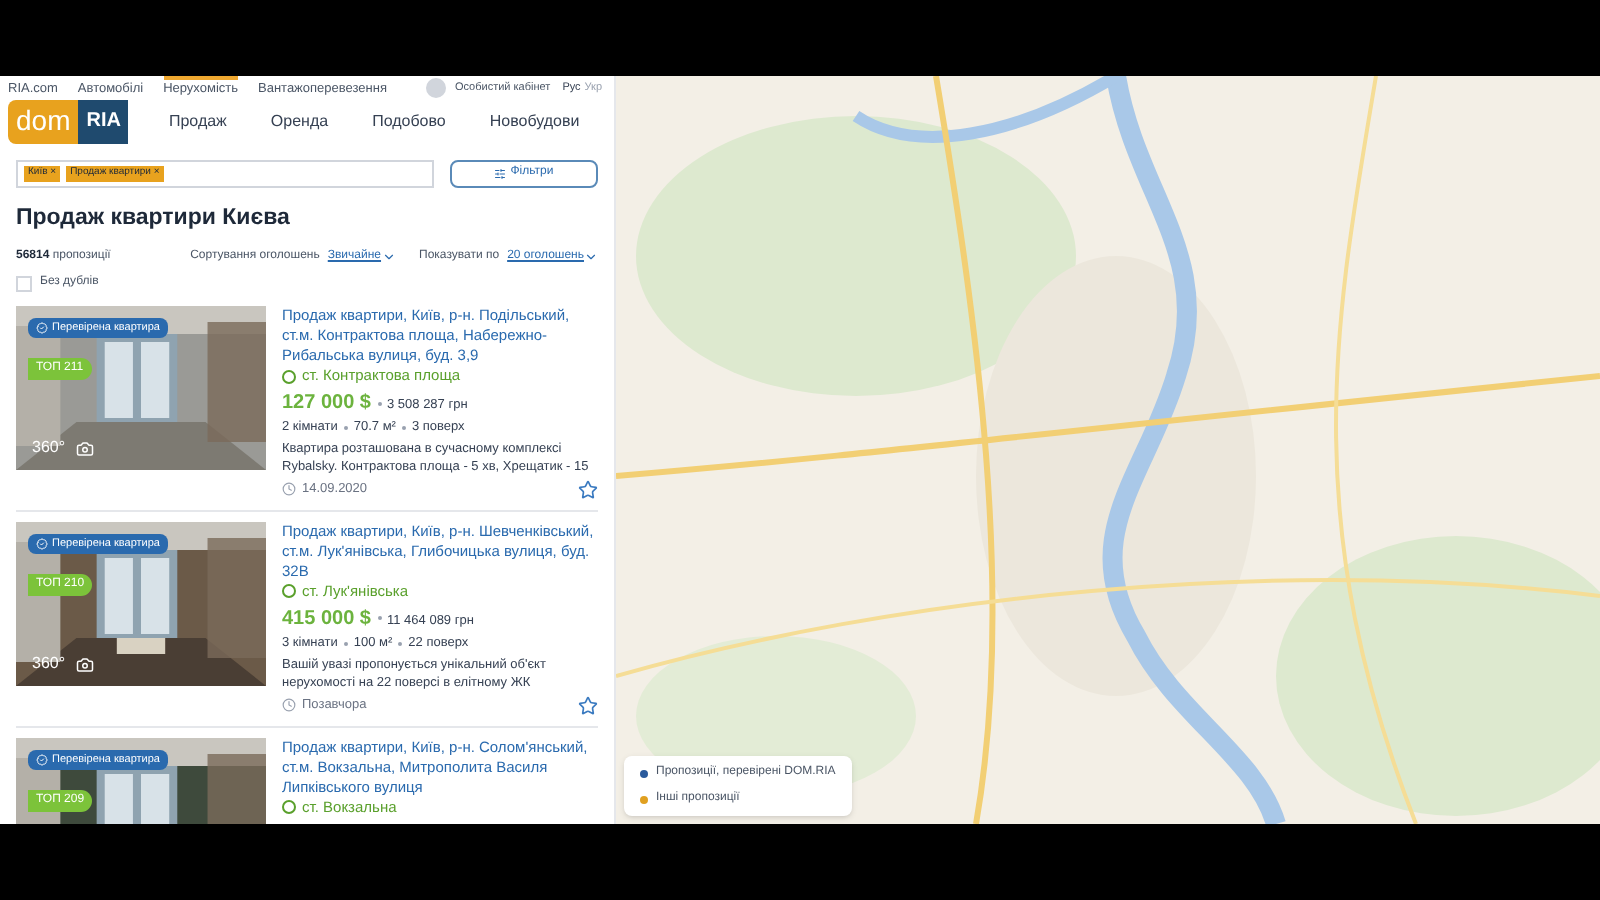 Image resolution: width=1600 pixels, height=900 pixels. What do you see at coordinates (326, 404) in the screenshot?
I see `price: 127 000 $` at bounding box center [326, 404].